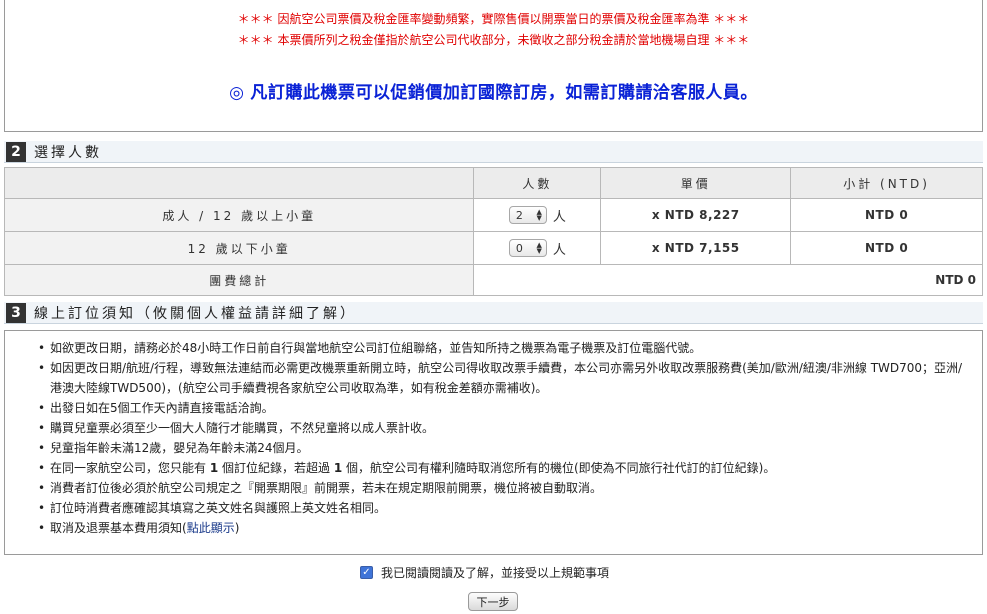 The image size is (987, 614). I want to click on table-row: 12 歲以下小童 0 ▲ ▼ 人 x NTD 7,155 NTD 0, so click(493, 248).